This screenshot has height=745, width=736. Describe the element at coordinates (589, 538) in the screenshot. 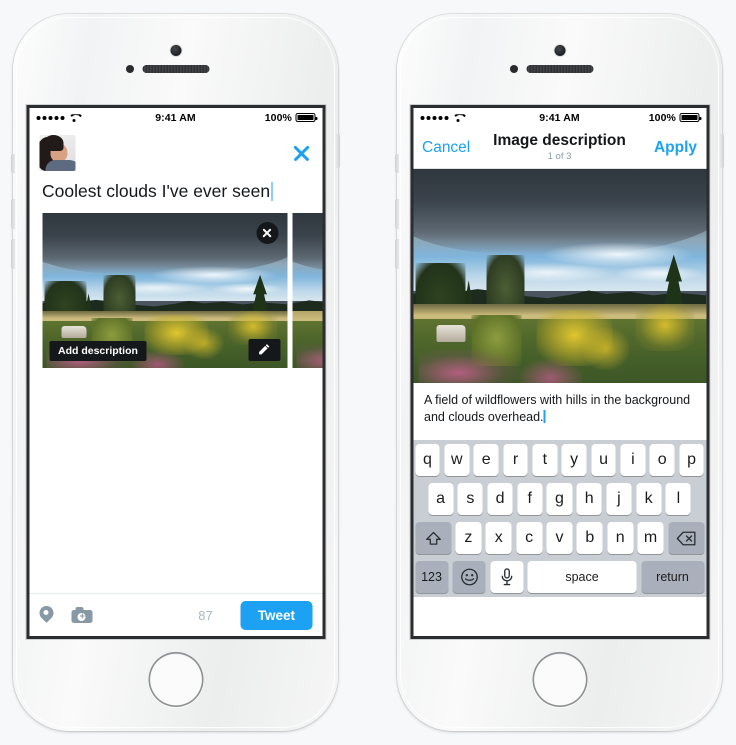

I see `key-b: b` at that location.